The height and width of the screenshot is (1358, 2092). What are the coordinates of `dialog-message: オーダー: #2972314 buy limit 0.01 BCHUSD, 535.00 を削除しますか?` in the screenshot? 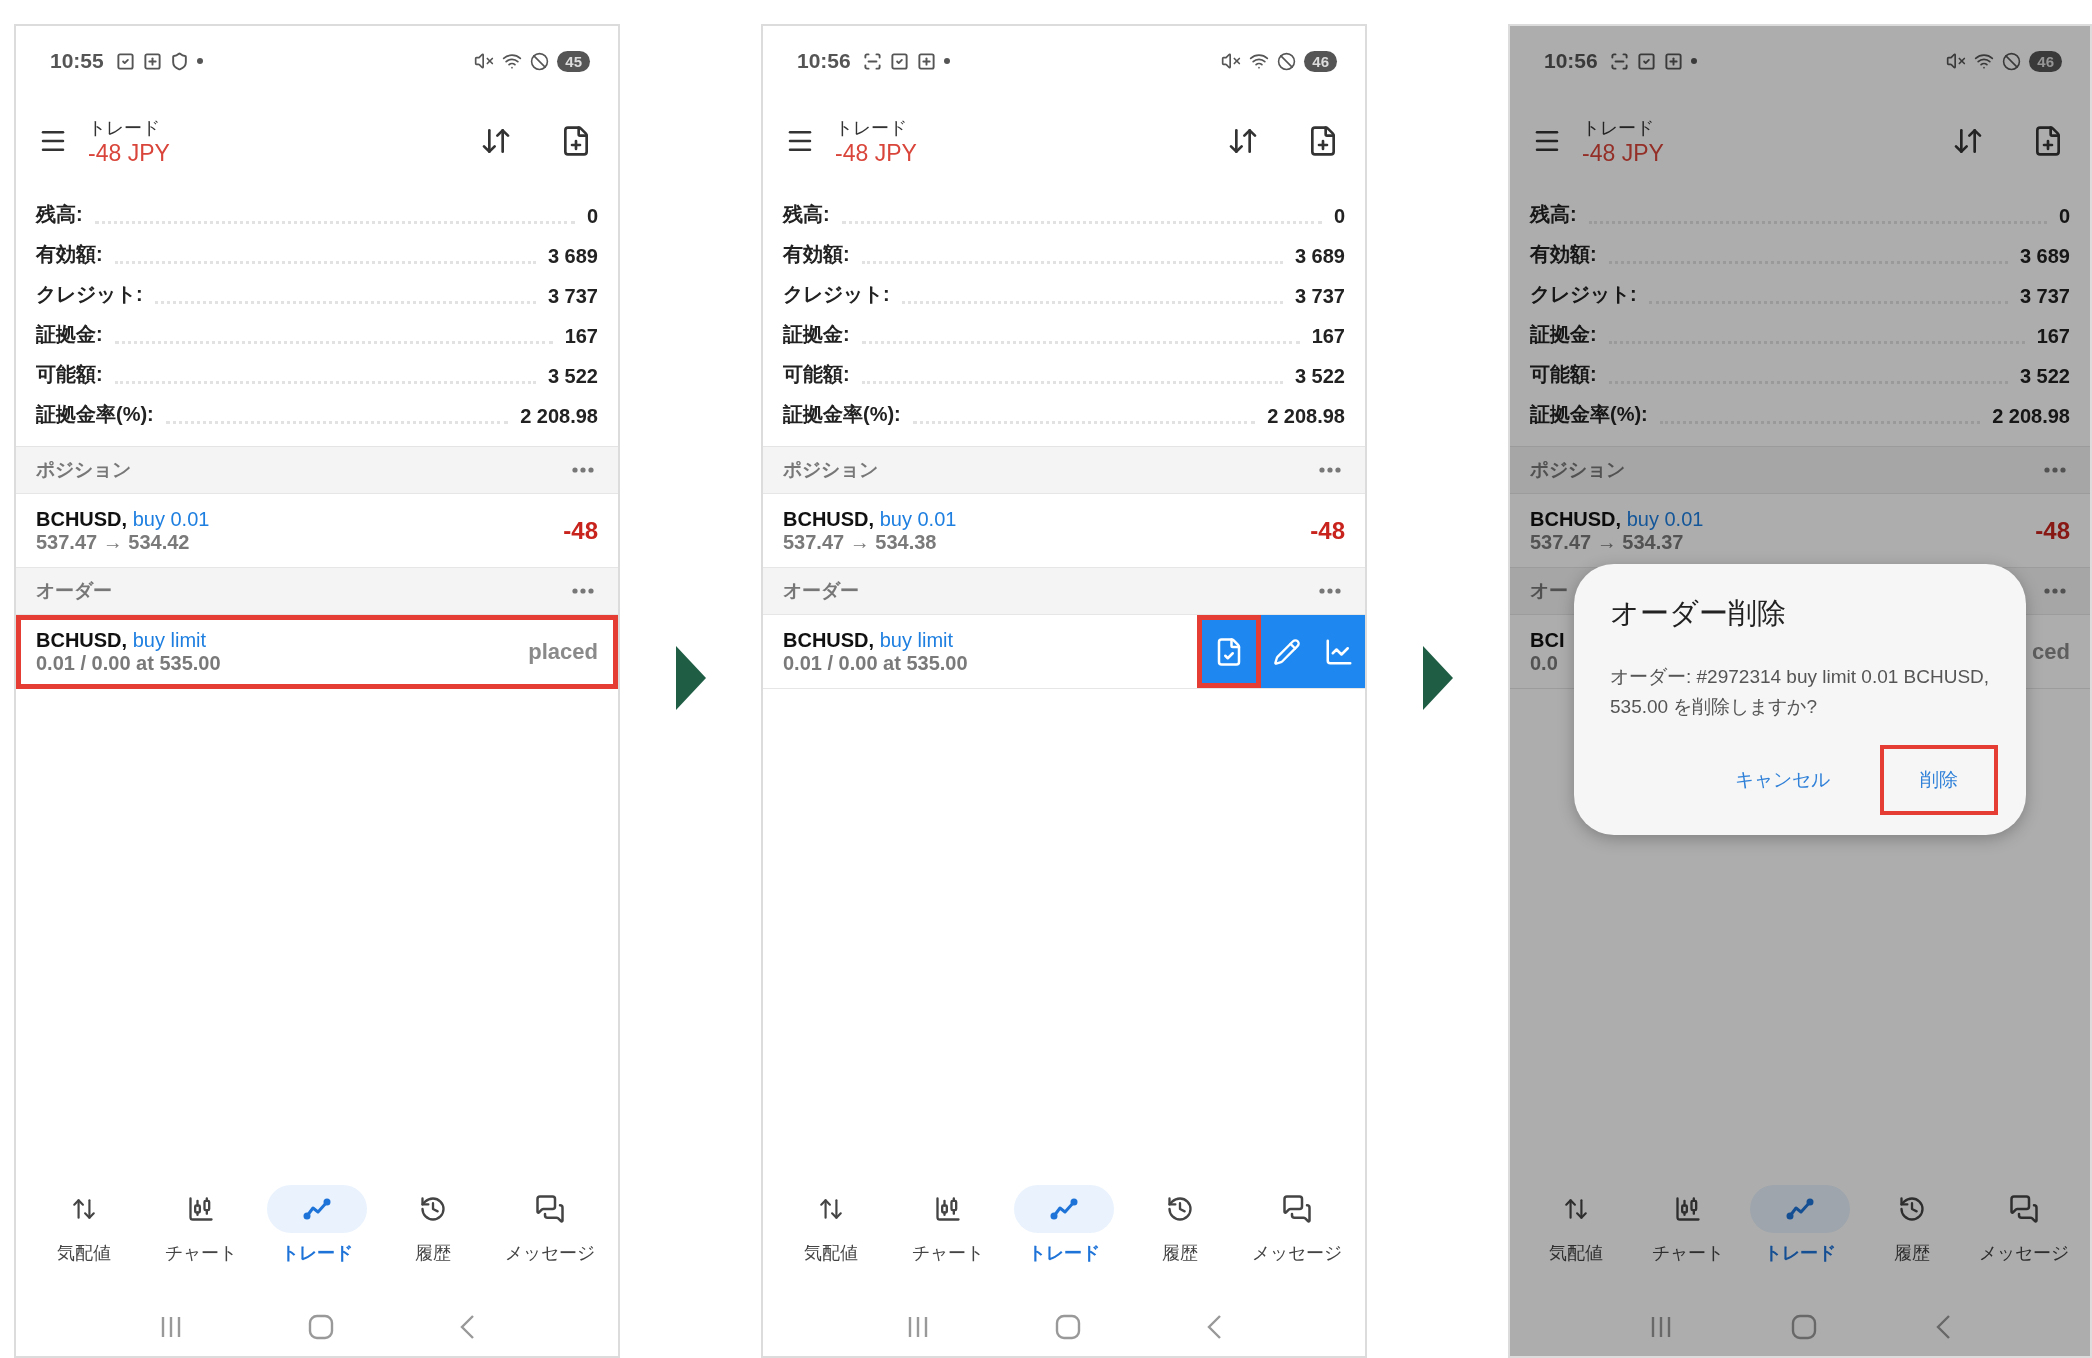 It's located at (1800, 692).